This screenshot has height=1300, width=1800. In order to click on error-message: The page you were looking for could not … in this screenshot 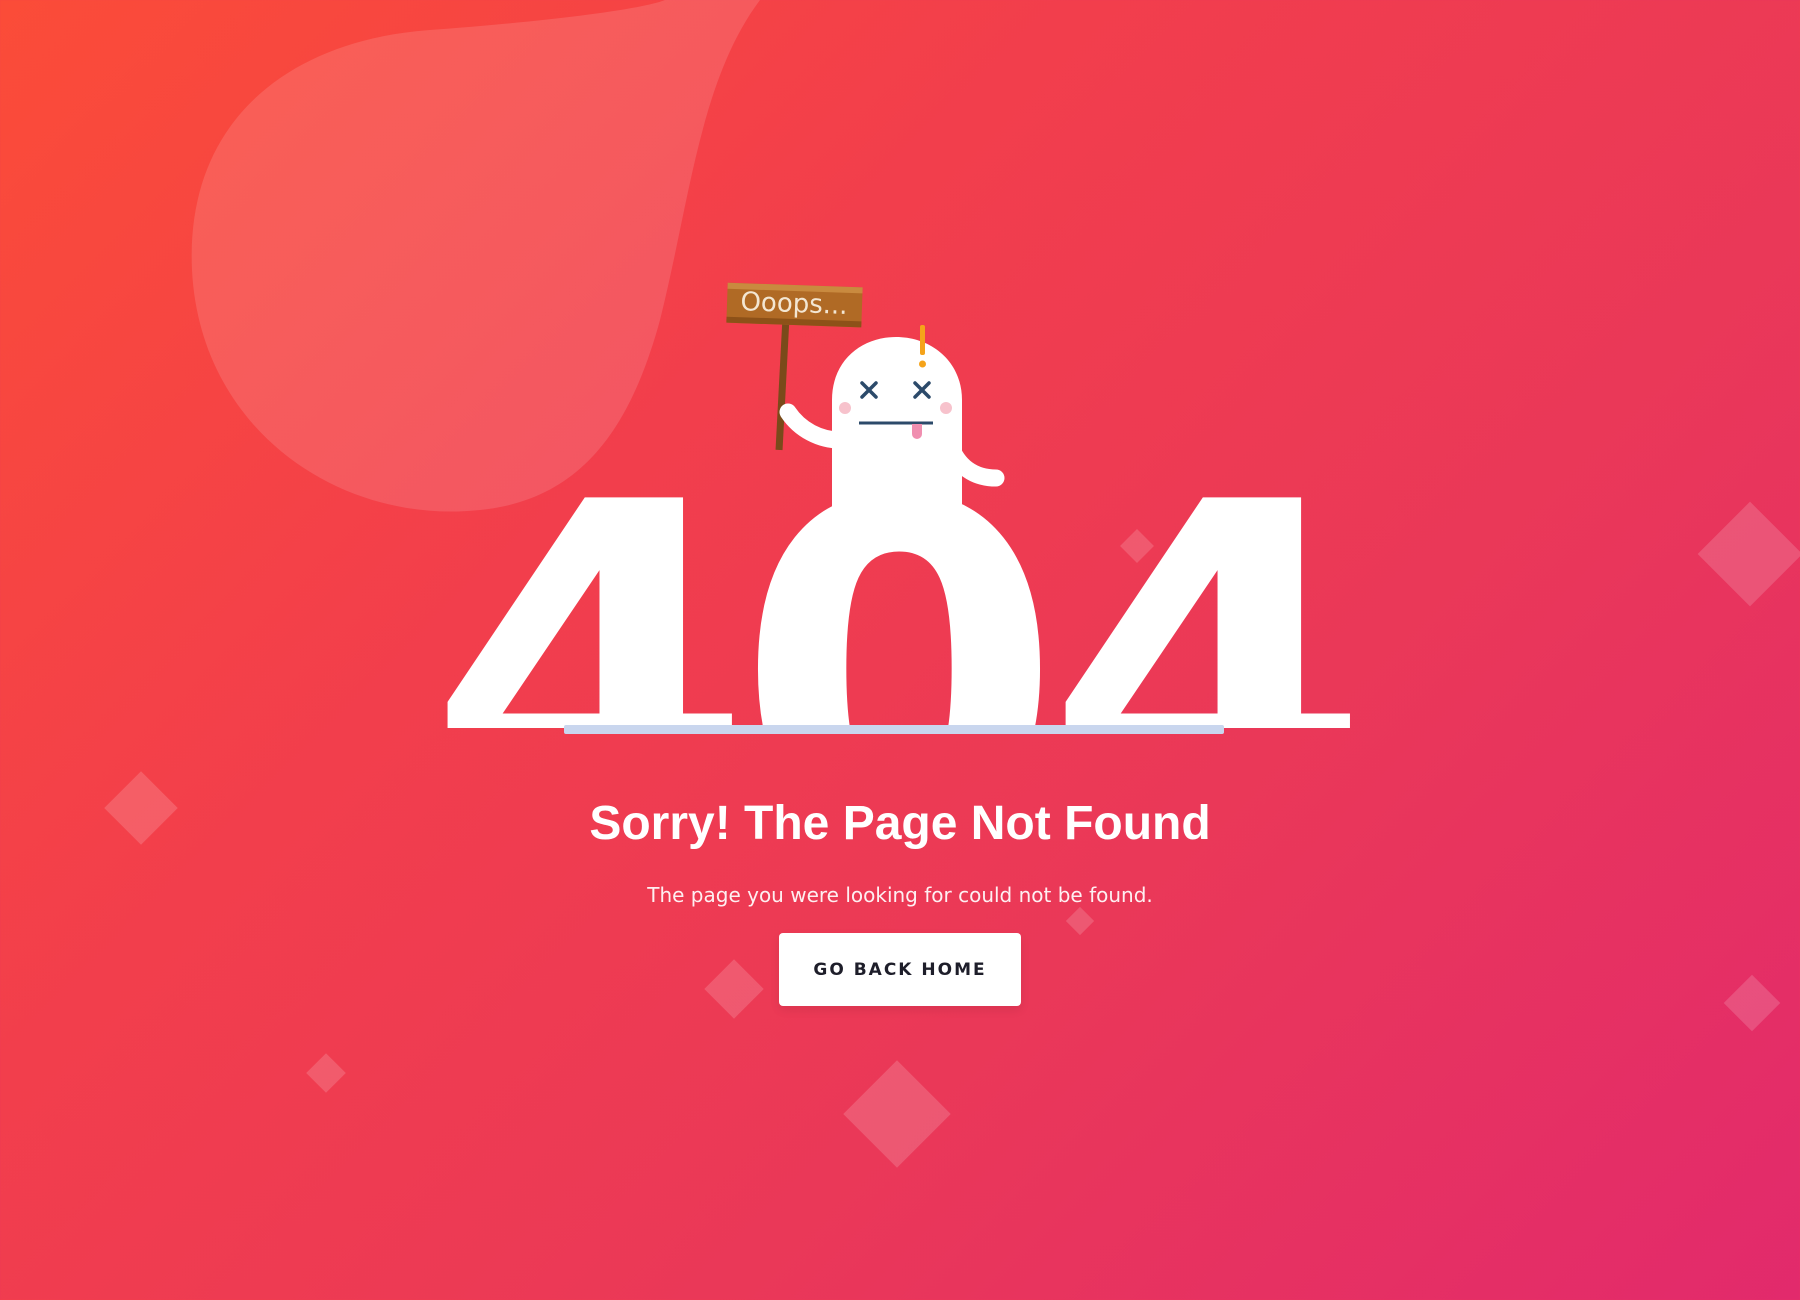, I will do `click(900, 895)`.